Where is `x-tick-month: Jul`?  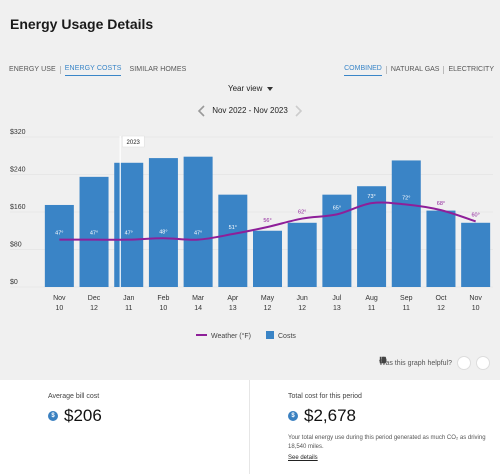
x-tick-month: Jul is located at coordinates (336, 298).